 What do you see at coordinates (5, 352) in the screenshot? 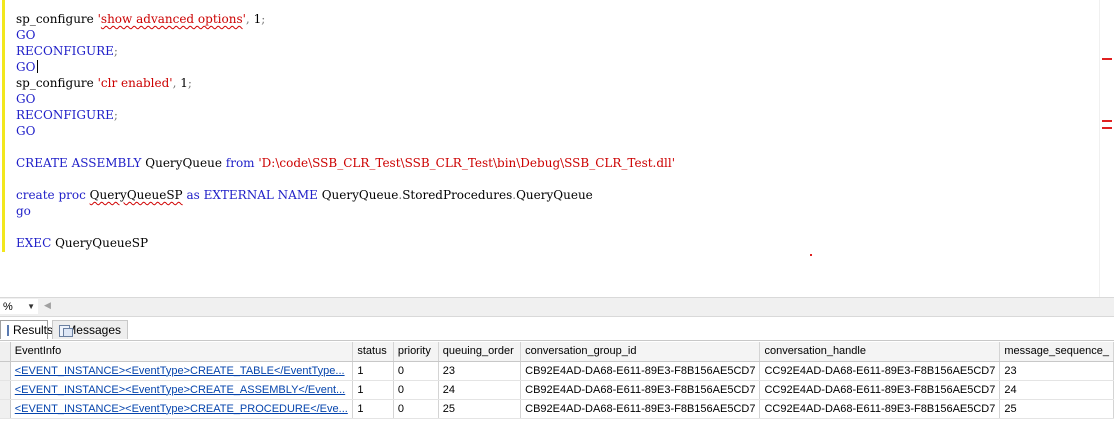
I see `row-header-corner` at bounding box center [5, 352].